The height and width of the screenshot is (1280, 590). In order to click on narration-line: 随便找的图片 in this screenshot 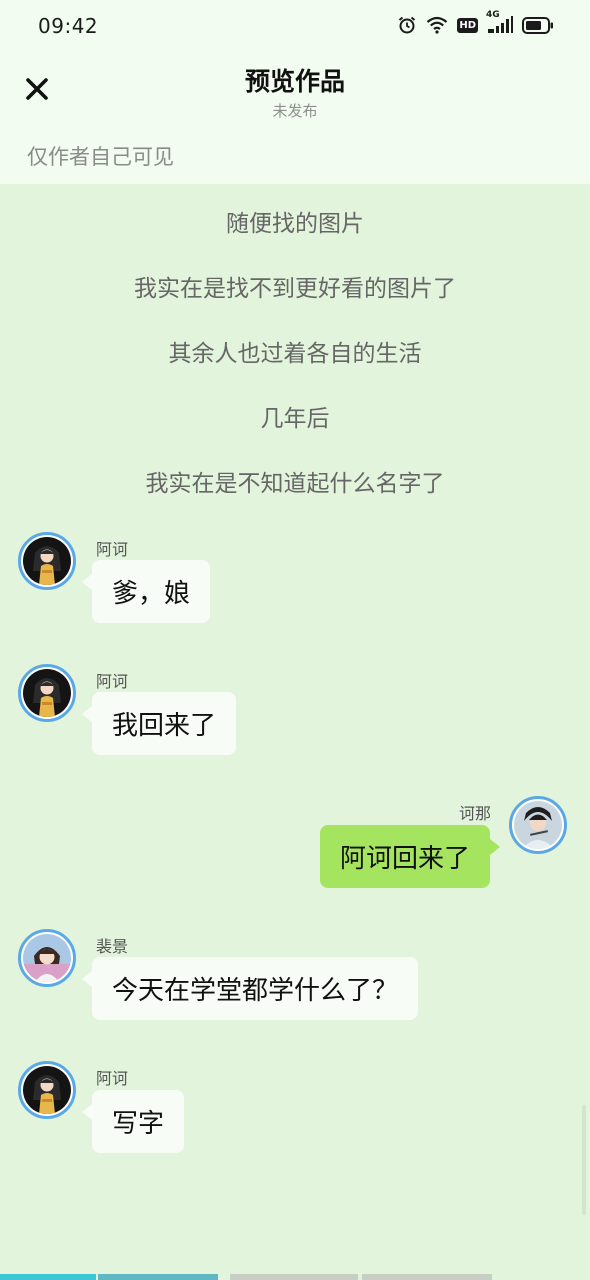, I will do `click(295, 224)`.